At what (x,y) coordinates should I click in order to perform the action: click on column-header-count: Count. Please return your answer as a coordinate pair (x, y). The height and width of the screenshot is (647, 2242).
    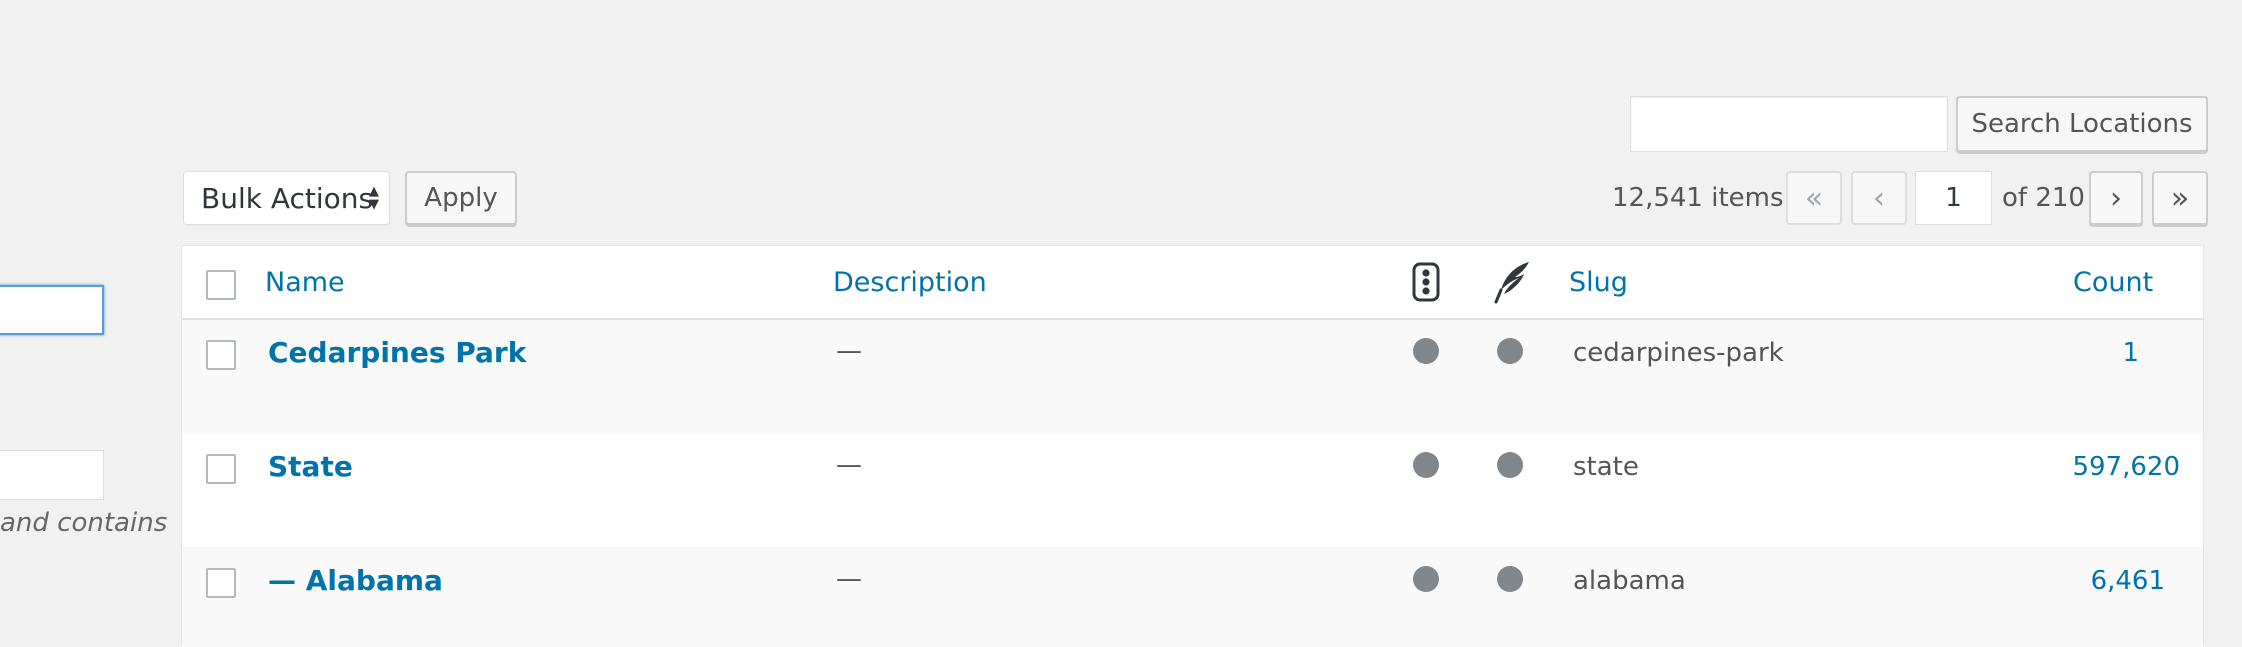
    Looking at the image, I should click on (2113, 282).